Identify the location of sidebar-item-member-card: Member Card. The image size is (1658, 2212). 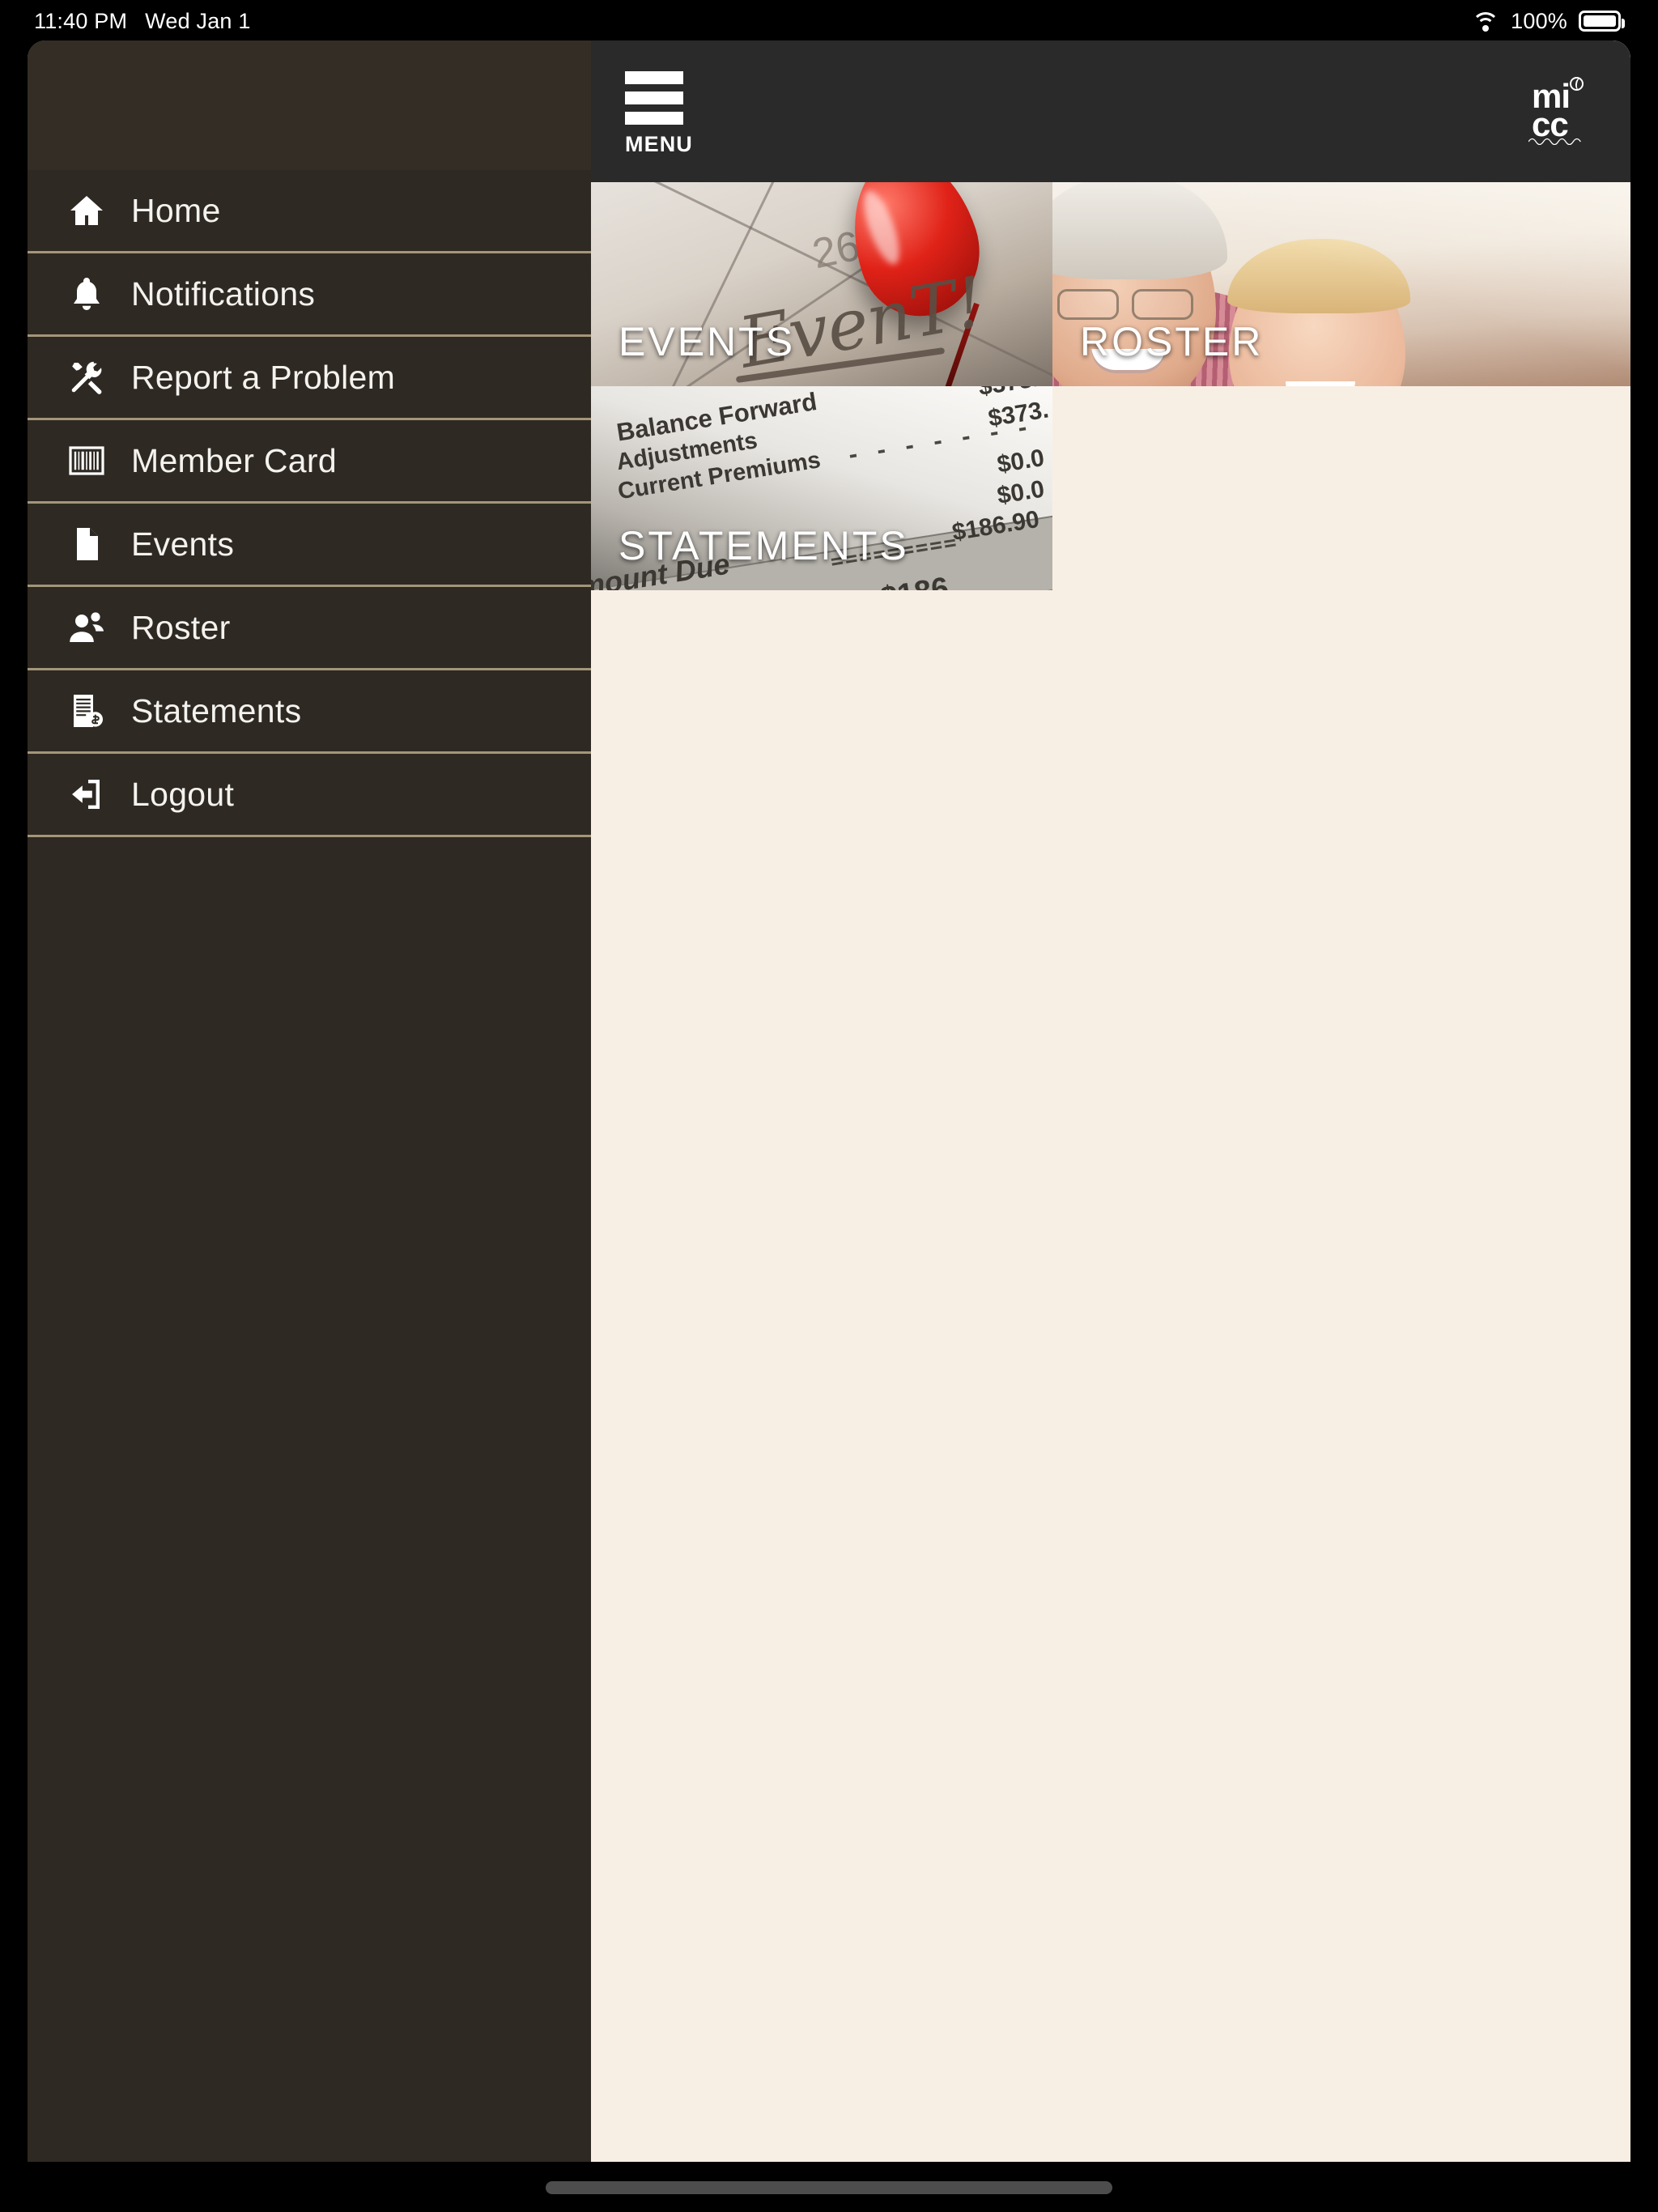
(309, 462).